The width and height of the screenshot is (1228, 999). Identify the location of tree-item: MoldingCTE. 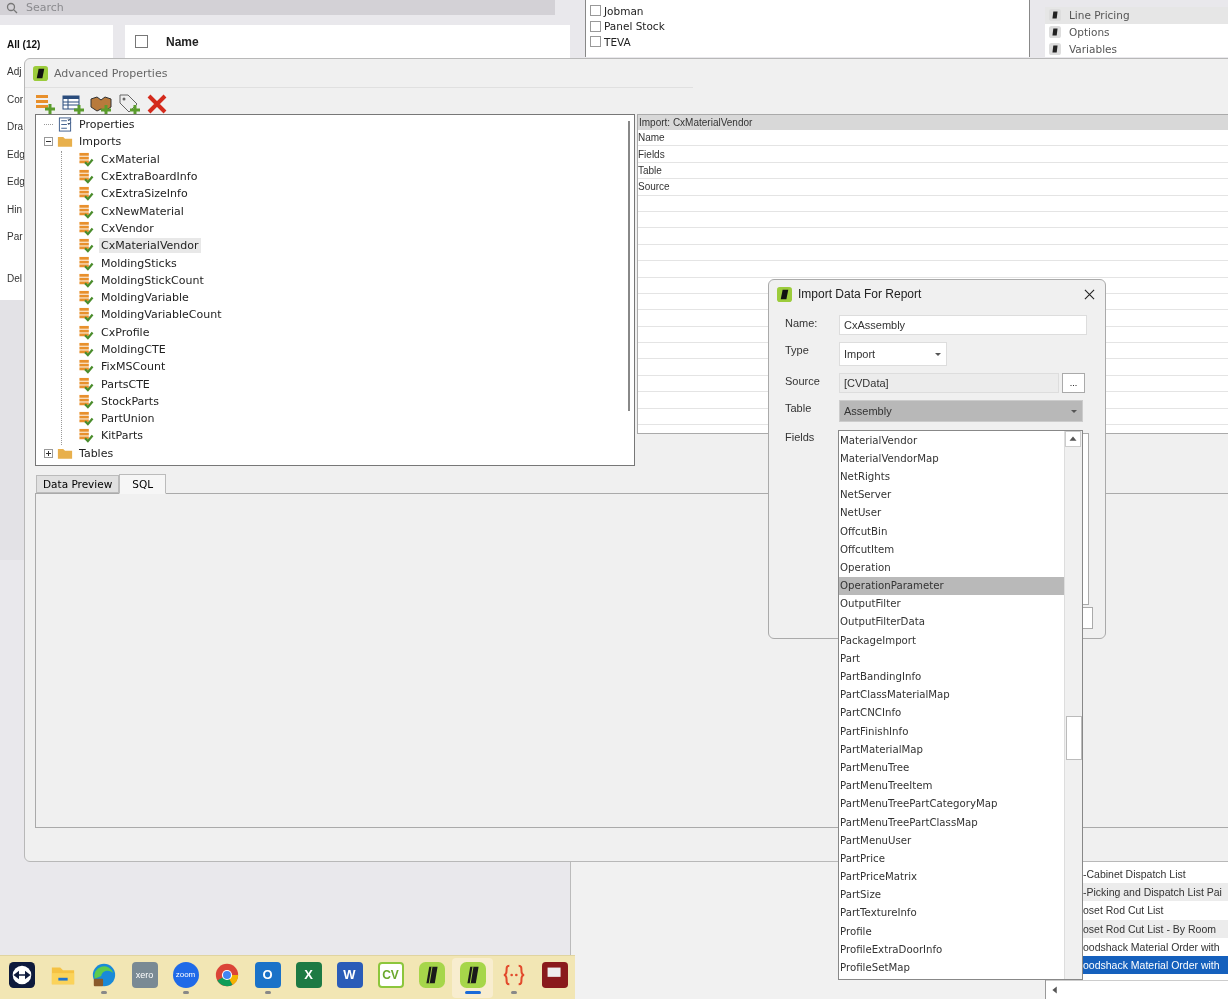
(133, 349).